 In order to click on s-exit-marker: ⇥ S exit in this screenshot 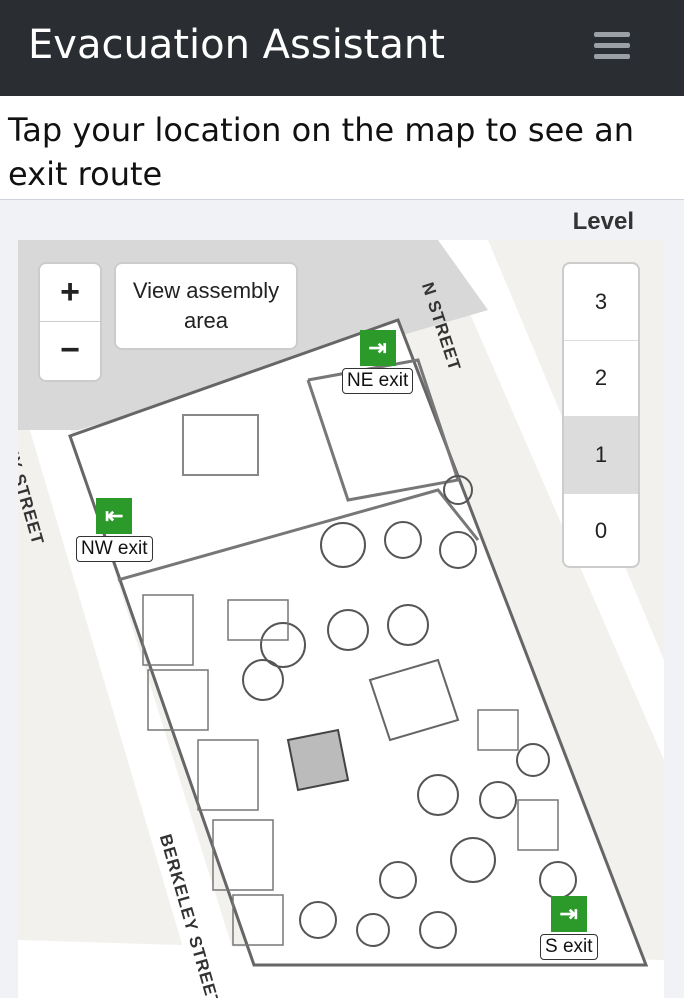, I will do `click(569, 928)`.